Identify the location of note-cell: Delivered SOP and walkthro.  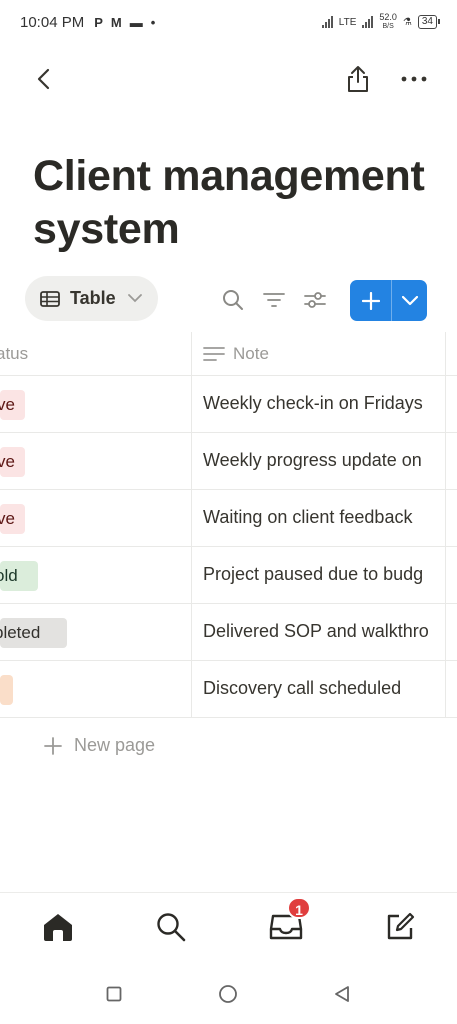
(324, 631).